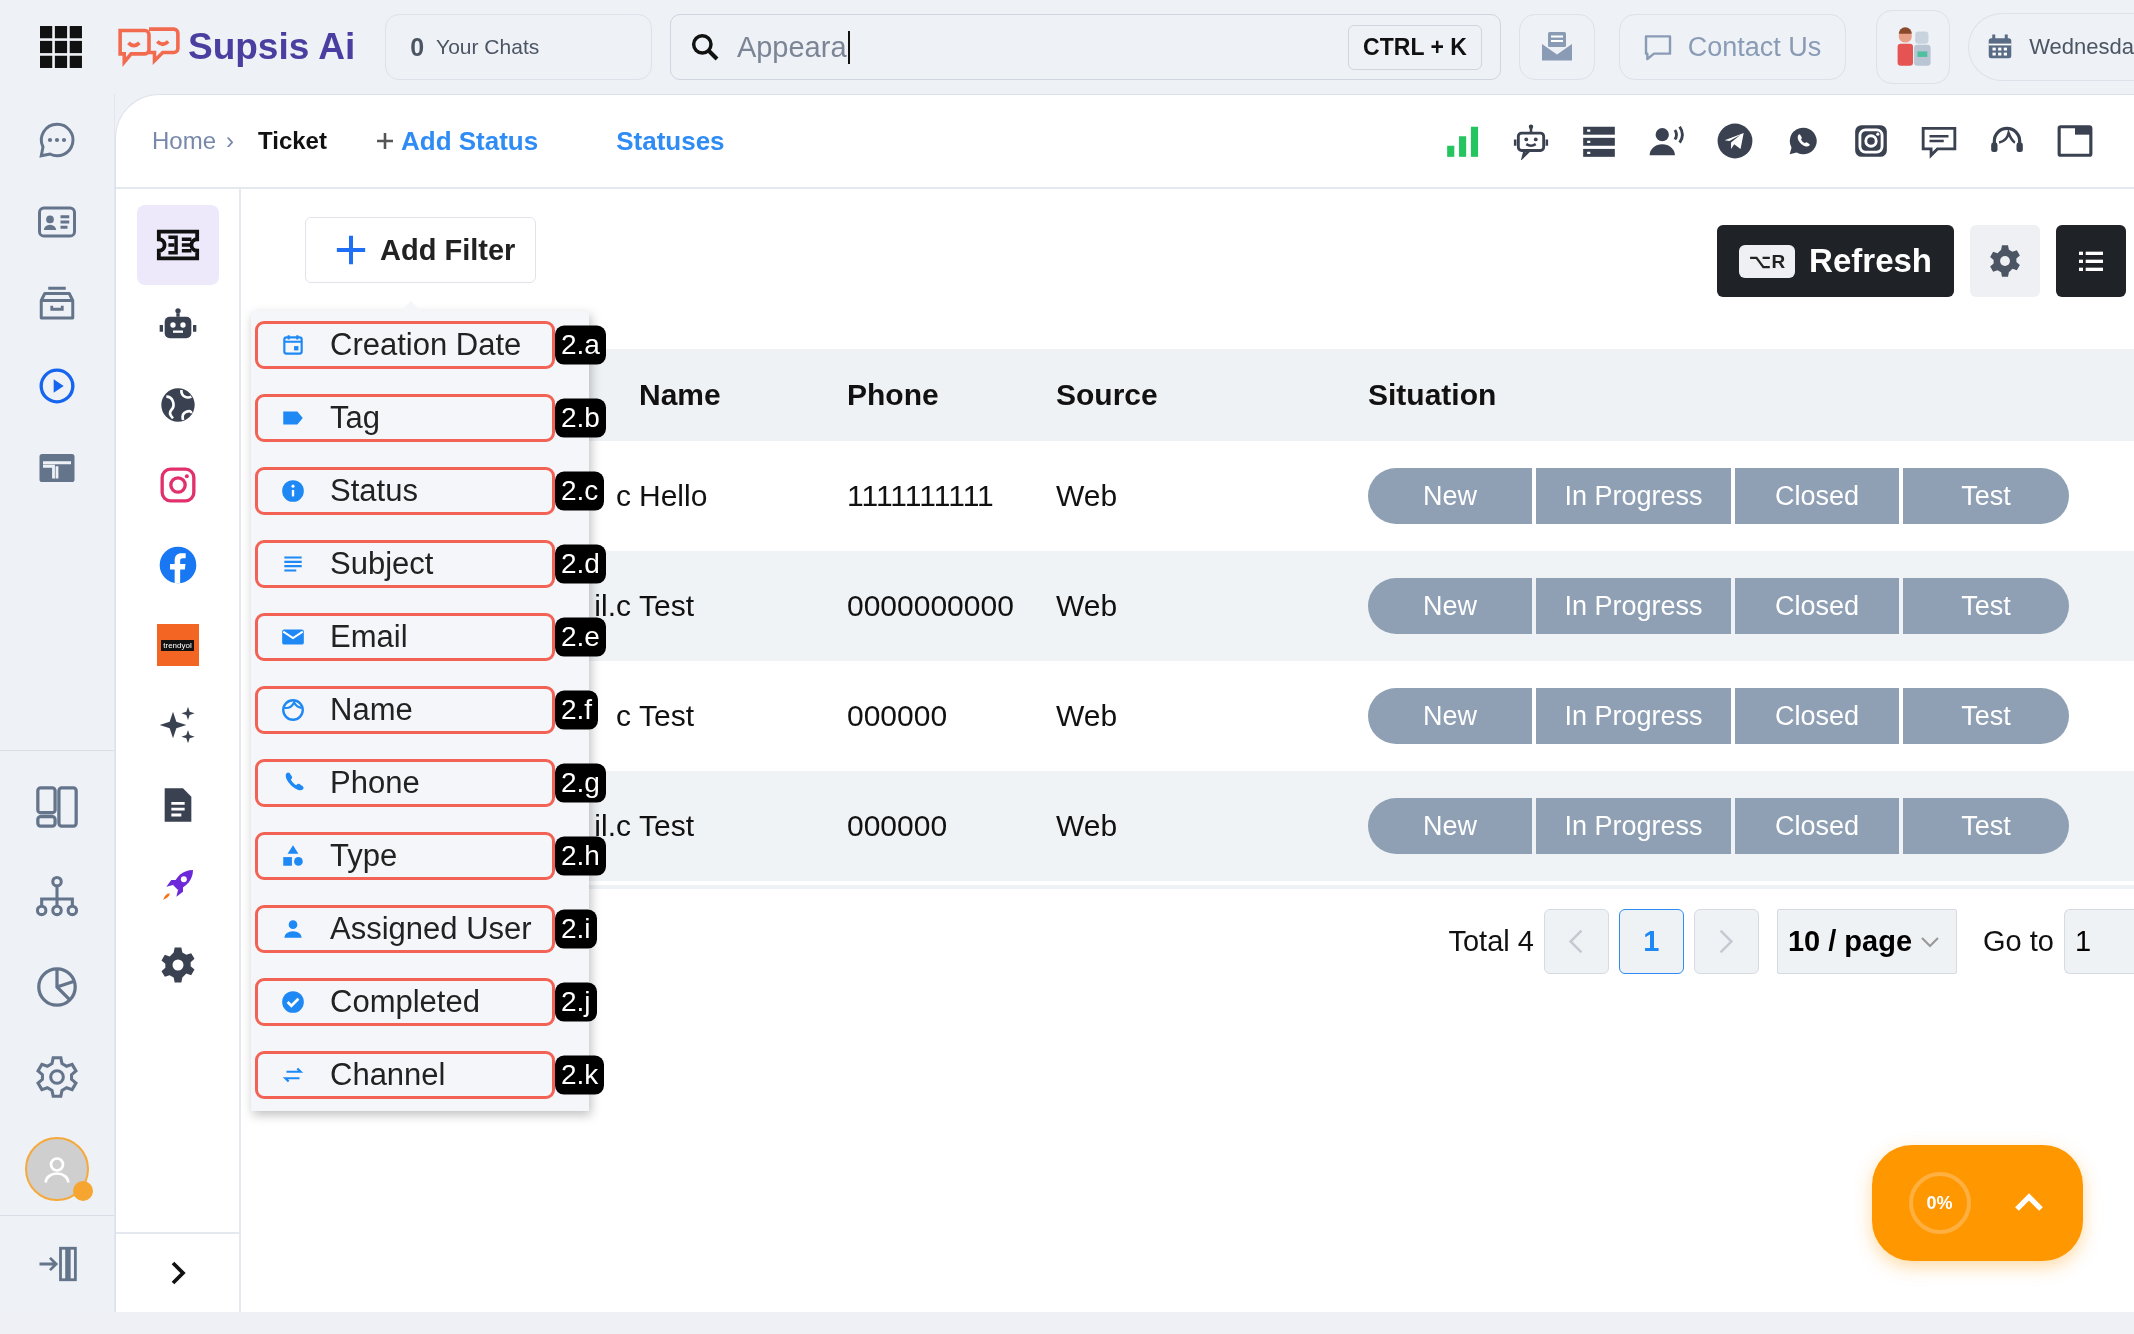 This screenshot has height=1334, width=2134. What do you see at coordinates (580, 856) in the screenshot?
I see `annotation-marker: 2.h` at bounding box center [580, 856].